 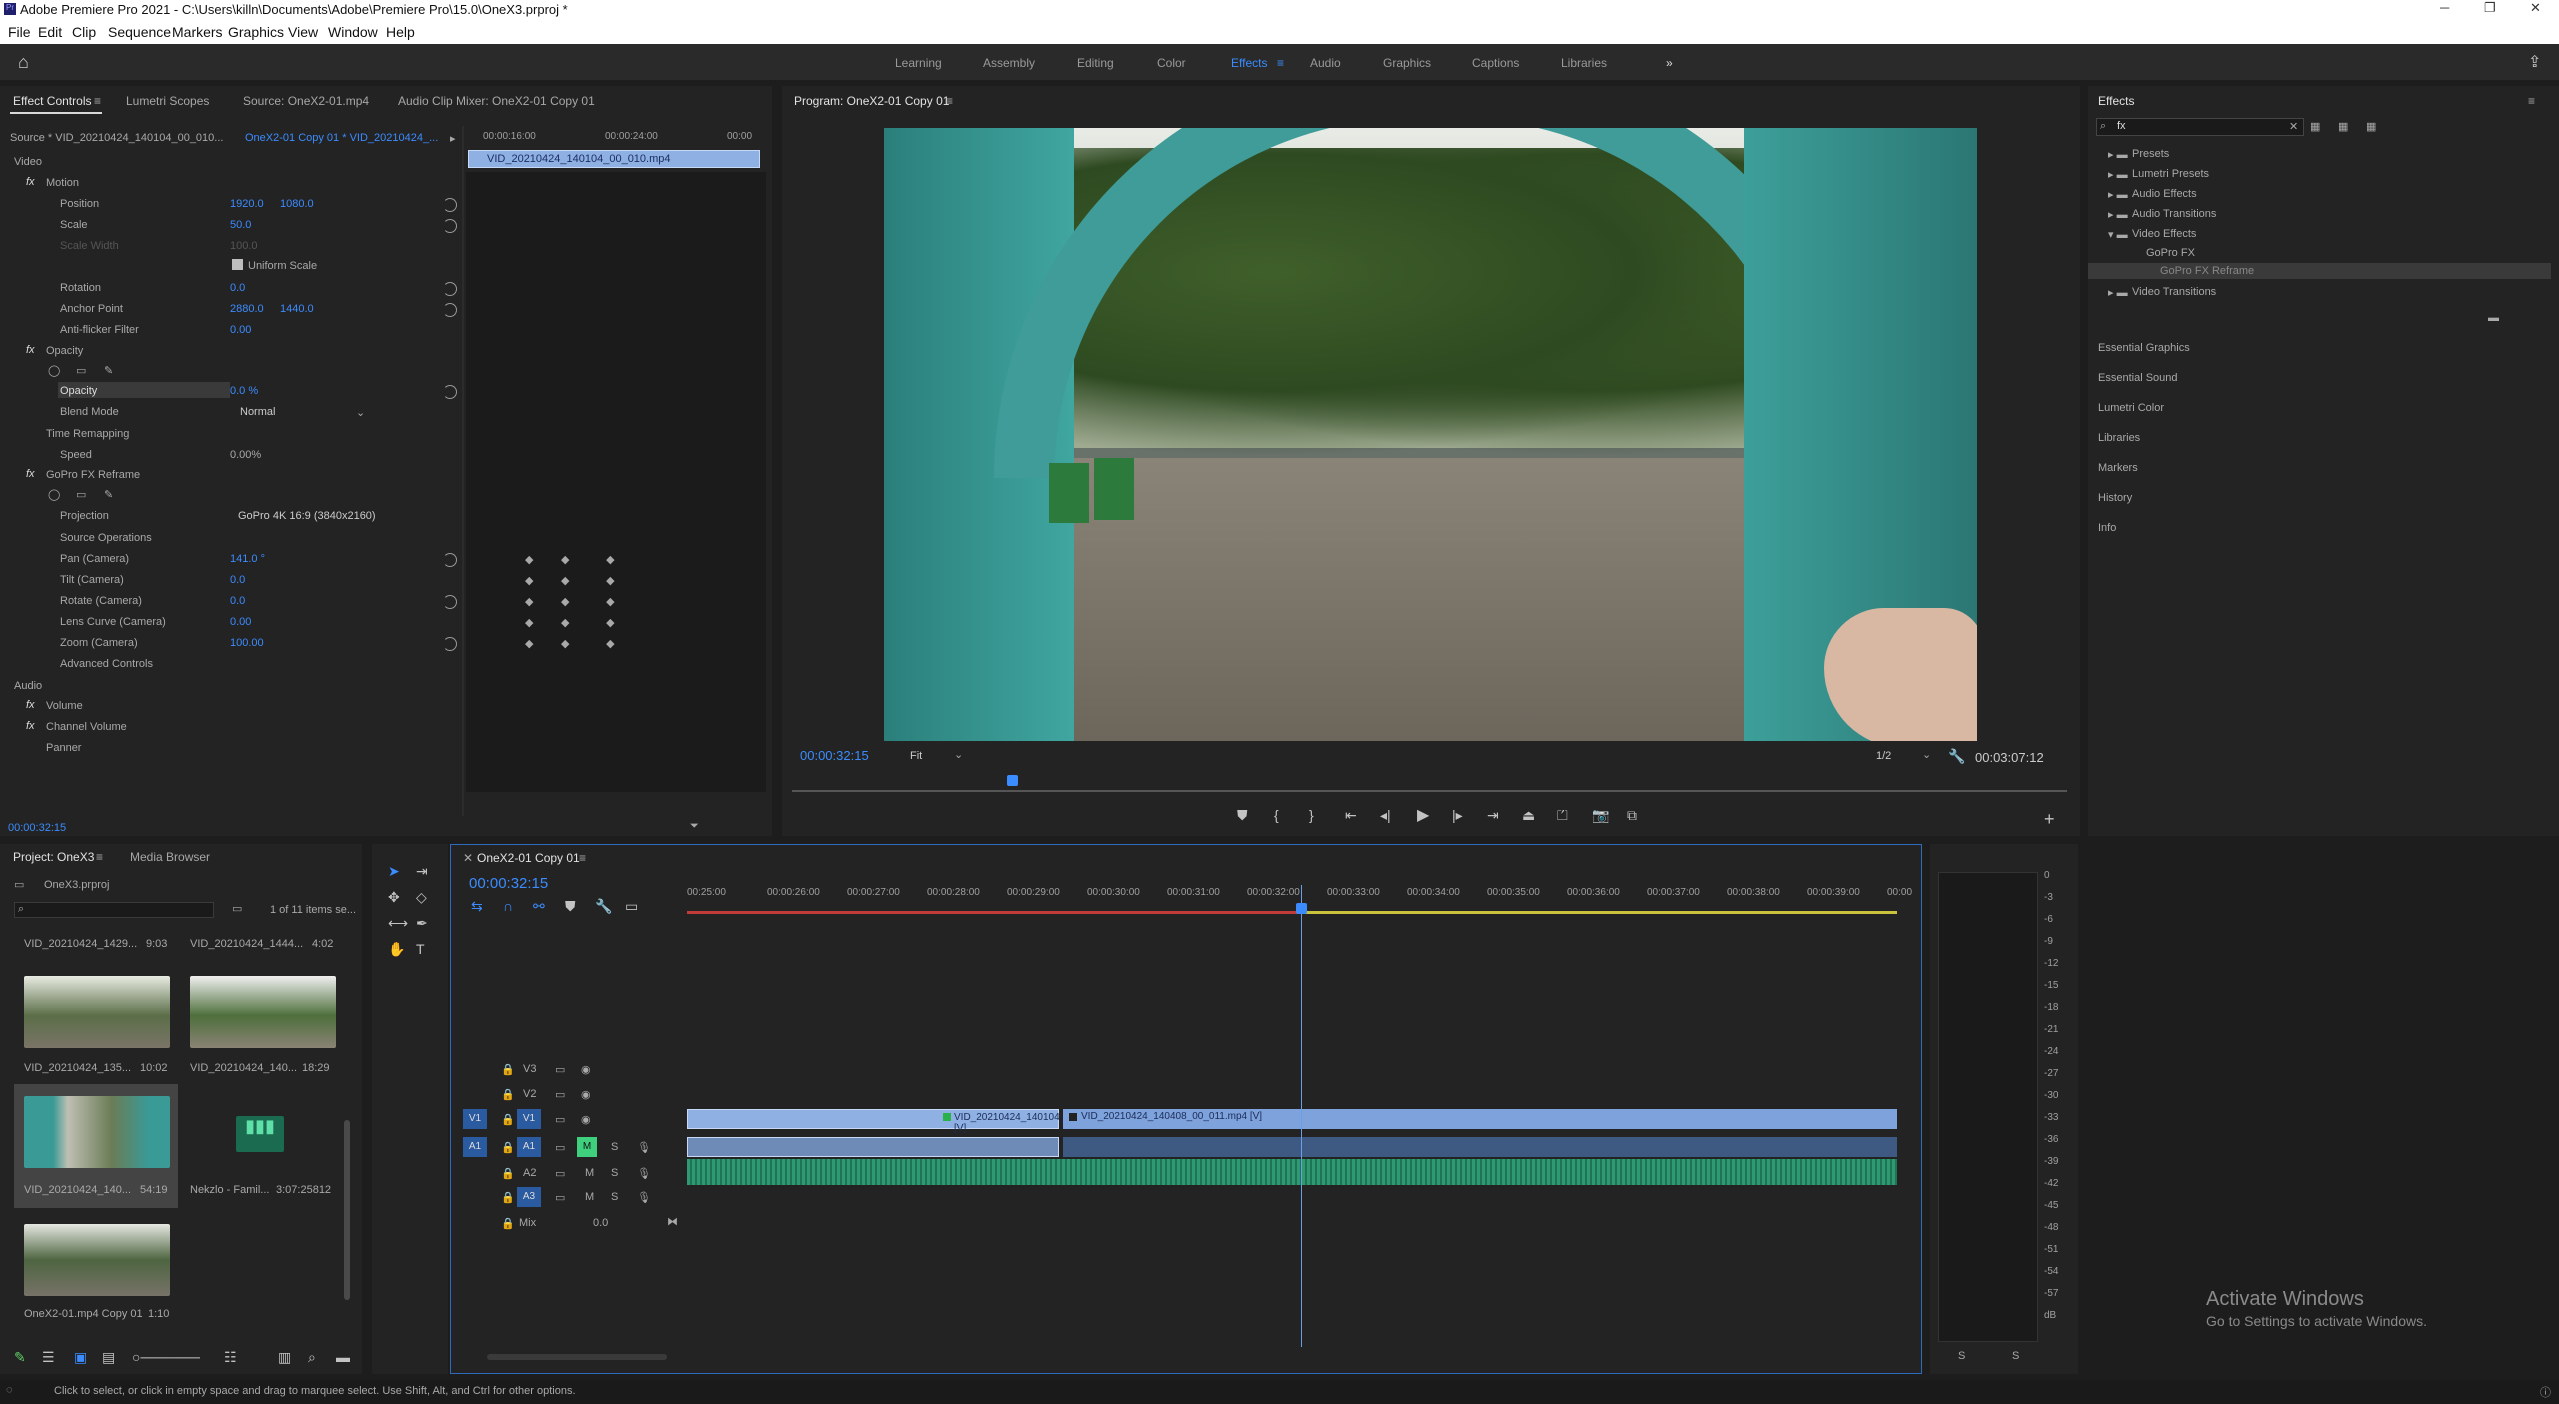 What do you see at coordinates (2170, 174) in the screenshot?
I see `tree-lumetri-presets: Lumetri Presets` at bounding box center [2170, 174].